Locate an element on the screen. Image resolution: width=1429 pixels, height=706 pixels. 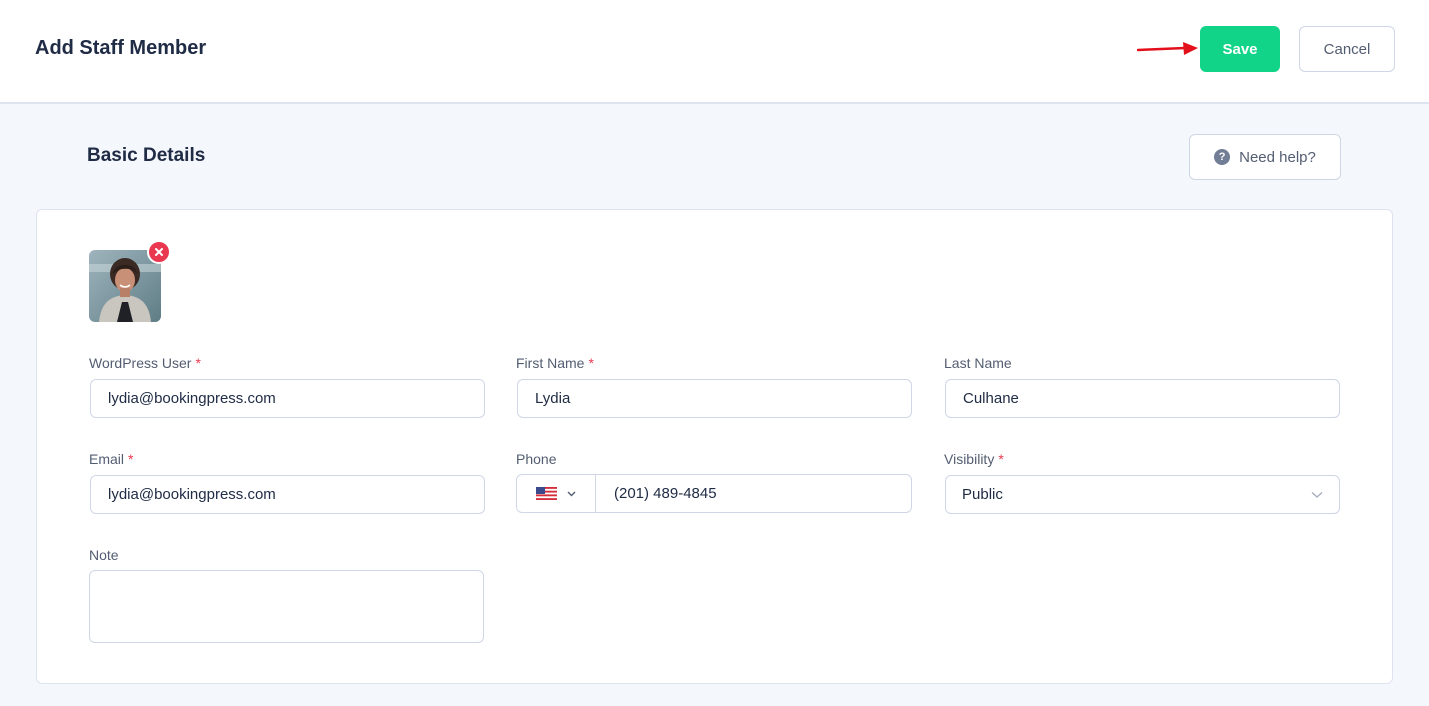
email-label: Email * is located at coordinates (111, 459).